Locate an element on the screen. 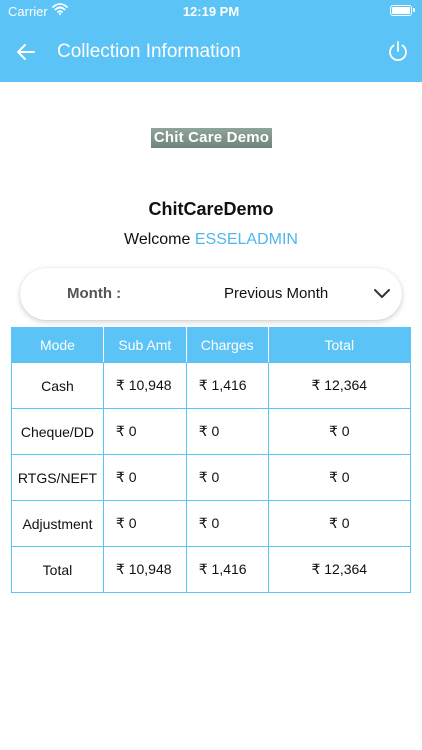 The width and height of the screenshot is (422, 750). table-row: Cheque/DD ₹ 0 ₹ 0 ₹ 0 is located at coordinates (211, 431).